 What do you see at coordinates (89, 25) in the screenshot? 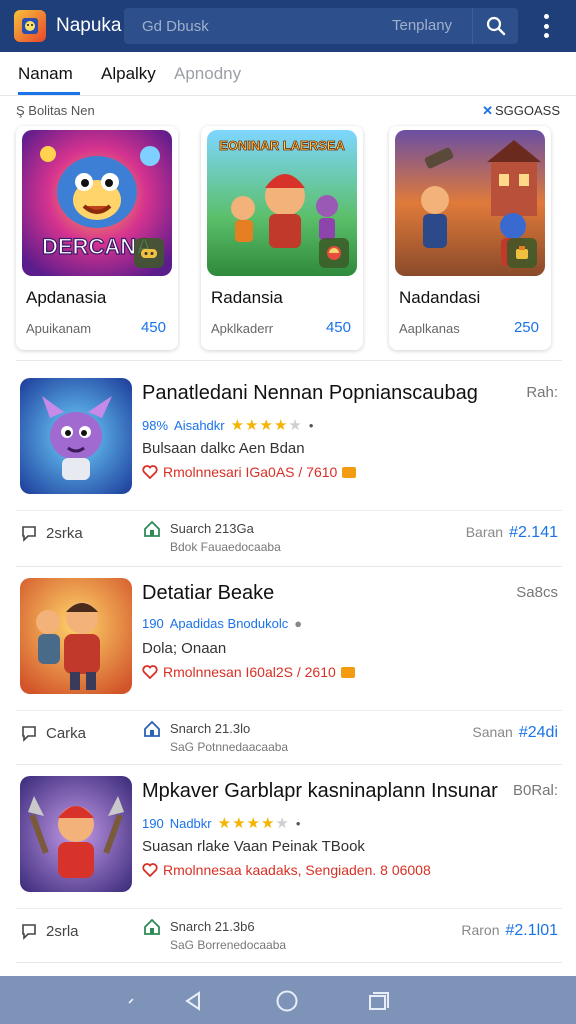
I see `app-title: Napuka` at bounding box center [89, 25].